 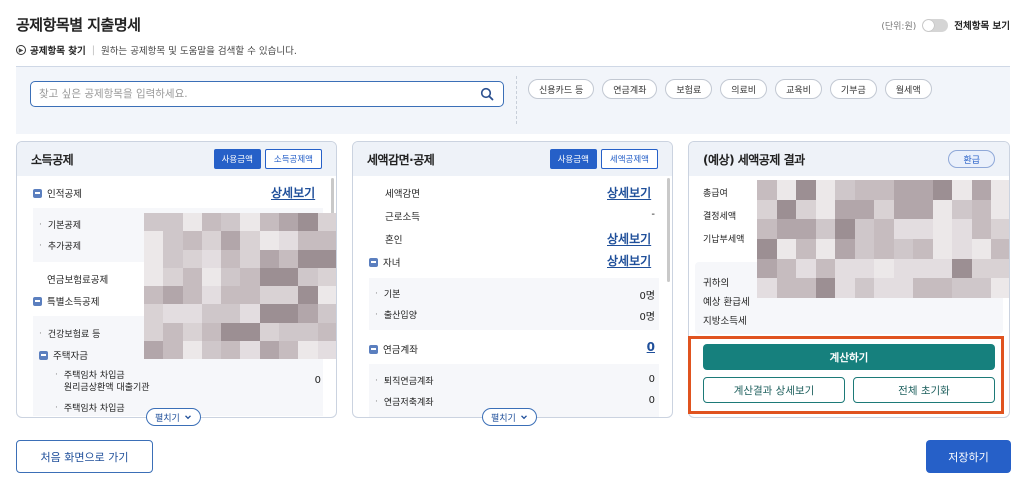 What do you see at coordinates (404, 381) in the screenshot?
I see `retirement-row: · 퇴직연금계좌` at bounding box center [404, 381].